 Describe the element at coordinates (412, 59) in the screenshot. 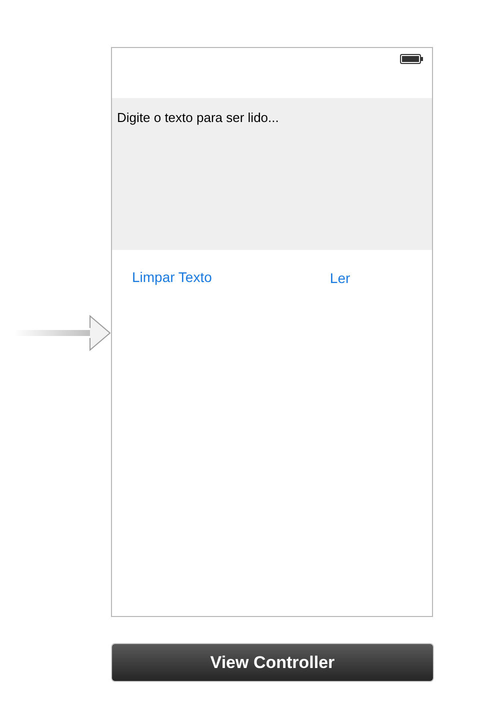

I see `battery-icon` at that location.